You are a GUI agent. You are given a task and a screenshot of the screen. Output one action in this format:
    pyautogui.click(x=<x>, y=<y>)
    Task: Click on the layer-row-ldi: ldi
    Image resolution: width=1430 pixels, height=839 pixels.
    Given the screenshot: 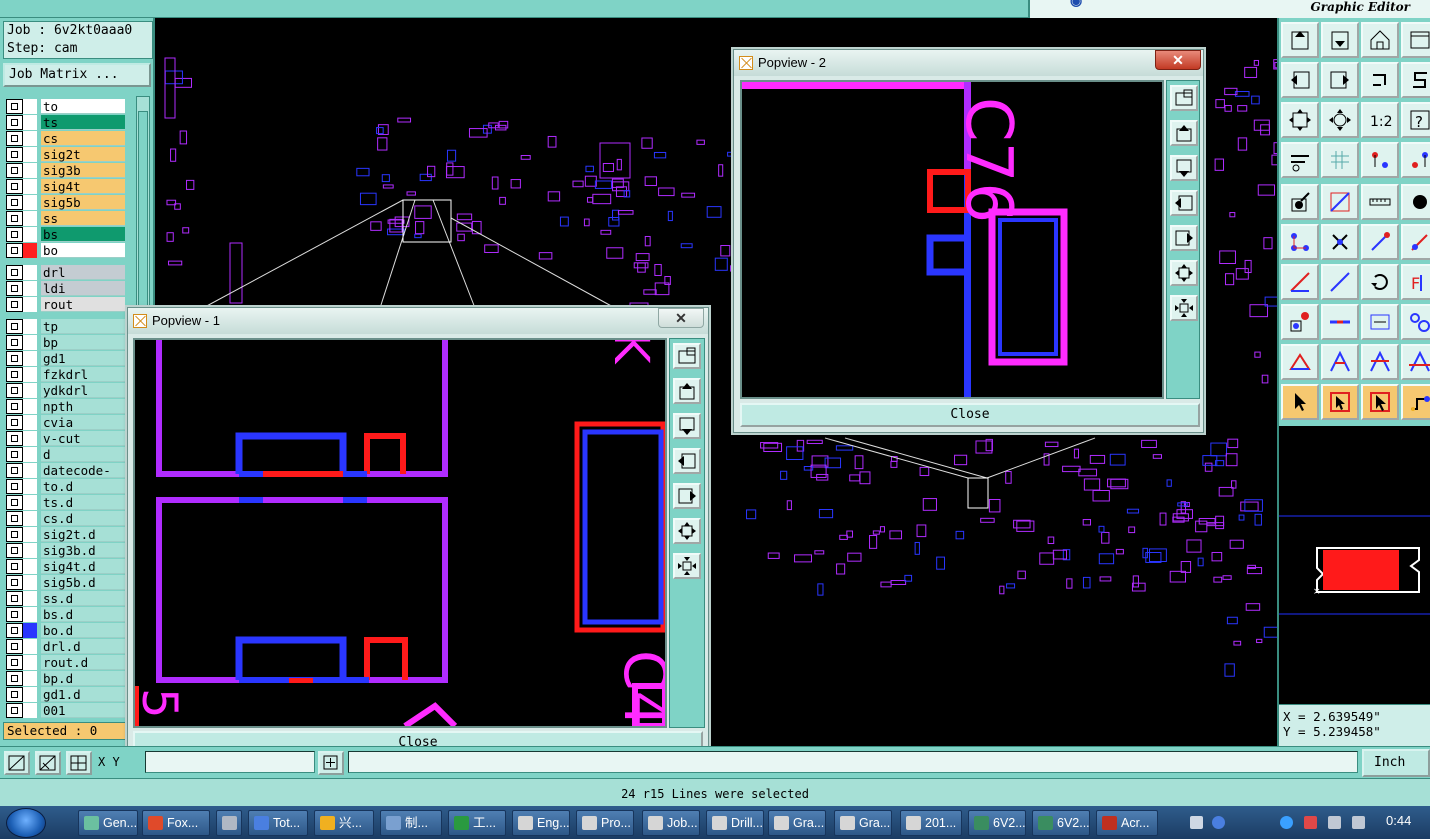 What is the action you would take?
    pyautogui.click(x=65, y=288)
    